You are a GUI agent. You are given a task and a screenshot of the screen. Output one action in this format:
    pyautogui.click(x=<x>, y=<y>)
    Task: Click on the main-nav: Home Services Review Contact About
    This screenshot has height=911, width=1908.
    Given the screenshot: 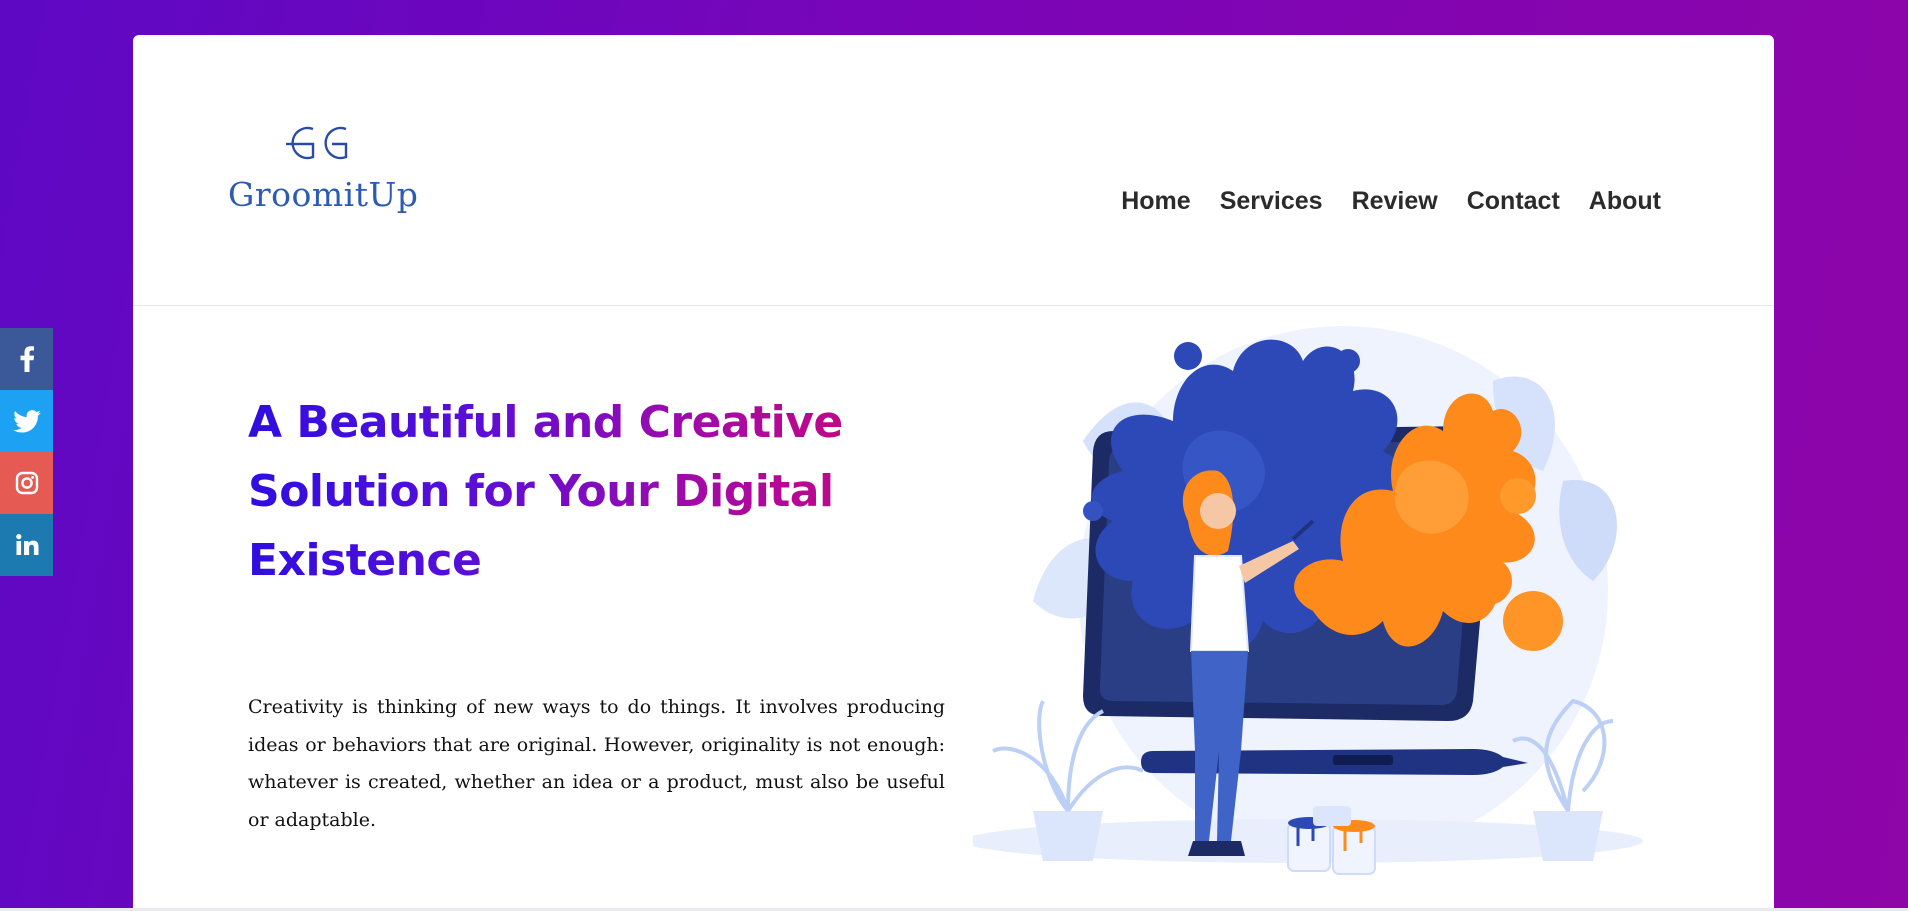 What is the action you would take?
    pyautogui.click(x=1391, y=201)
    